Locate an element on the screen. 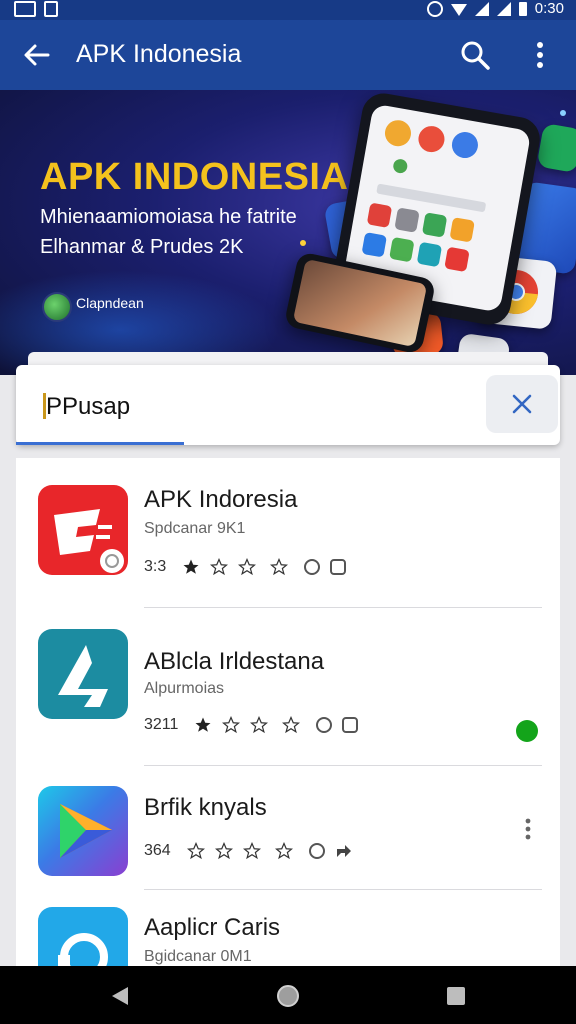 Image resolution: width=576 pixels, height=1024 pixels. app-rating: 3:3 is located at coordinates (155, 566).